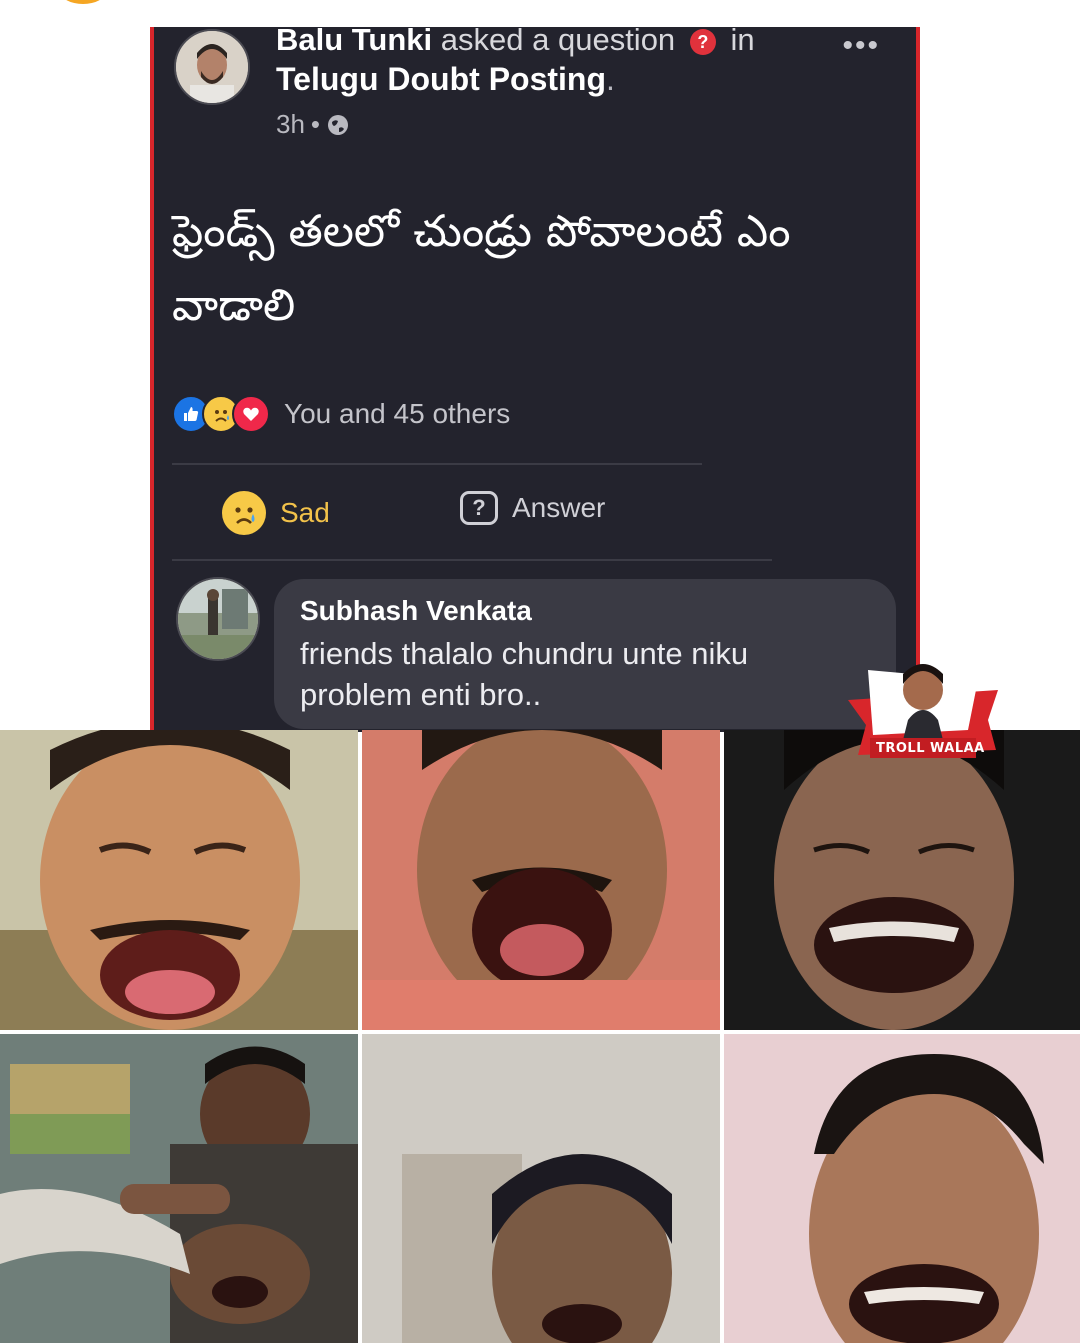 The height and width of the screenshot is (1343, 1080). Describe the element at coordinates (212, 67) in the screenshot. I see `author-avatar` at that location.